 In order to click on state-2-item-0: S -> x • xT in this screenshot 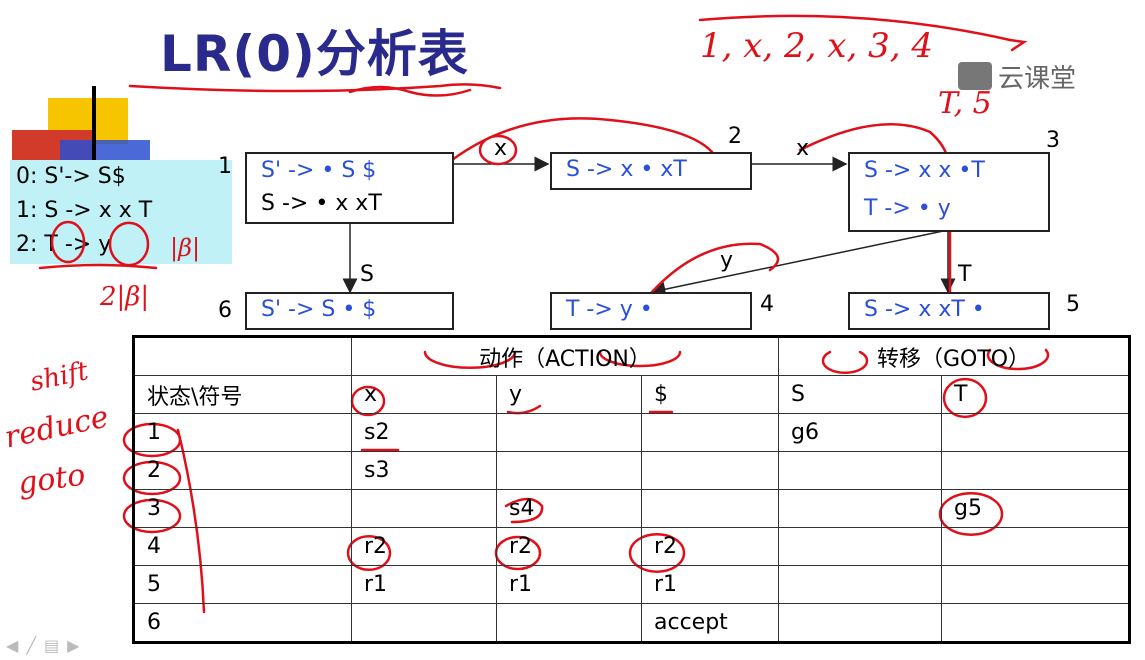, I will do `click(626, 169)`.